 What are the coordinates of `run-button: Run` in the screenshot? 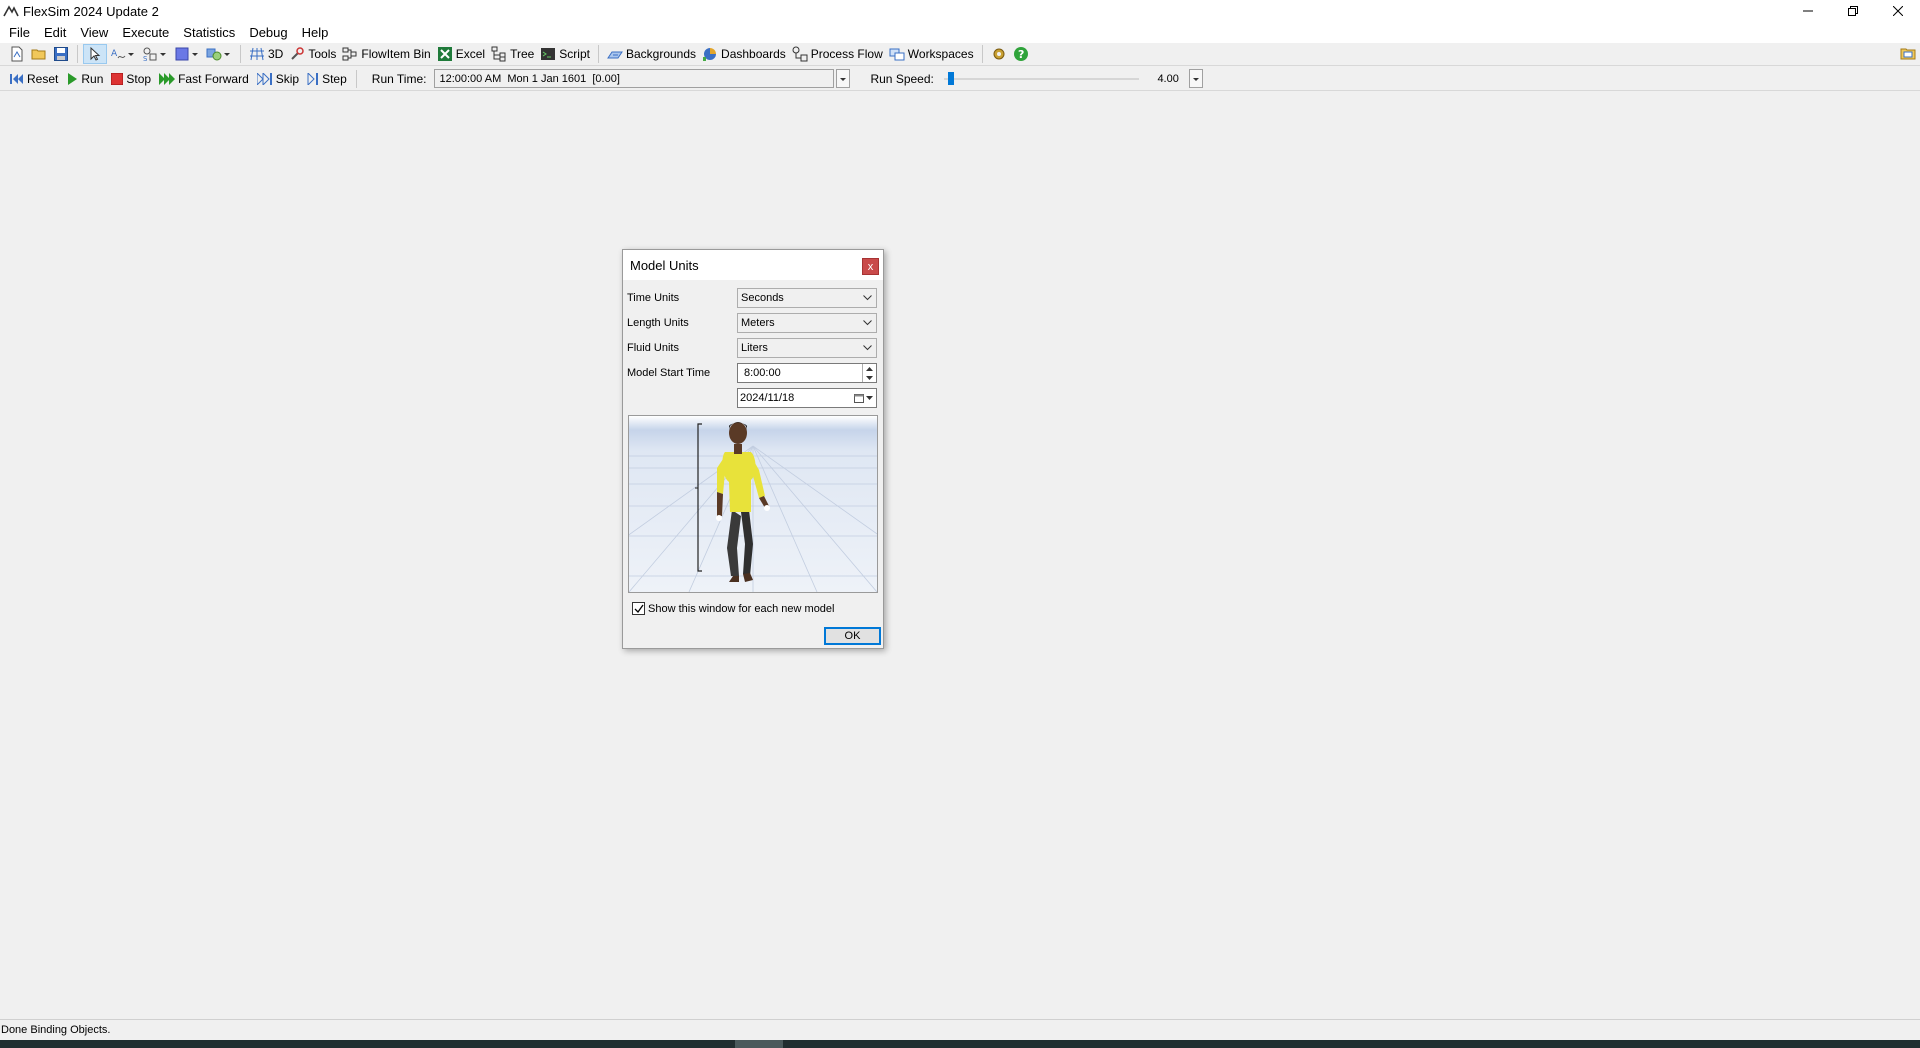 It's located at (84, 79).